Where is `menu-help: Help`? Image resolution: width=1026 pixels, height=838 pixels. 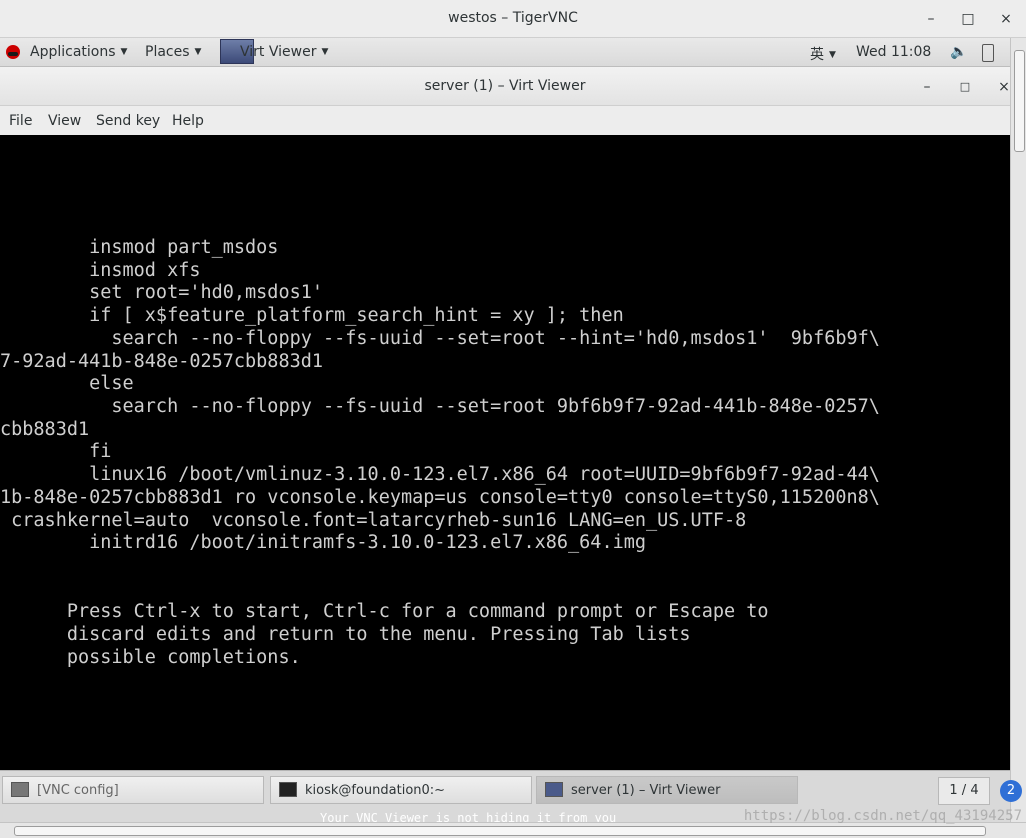 menu-help: Help is located at coordinates (188, 121).